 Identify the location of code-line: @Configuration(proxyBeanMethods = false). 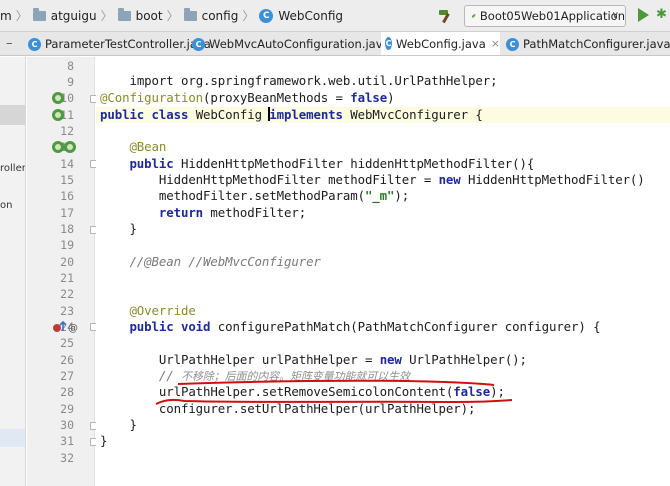
(247, 97).